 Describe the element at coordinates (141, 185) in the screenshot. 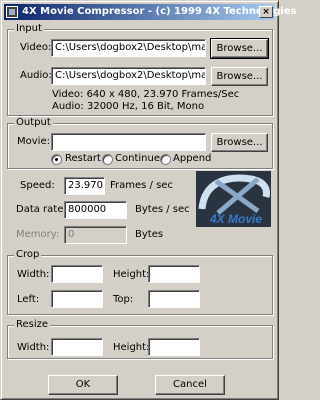

I see `speed-unit: Frames / sec` at that location.